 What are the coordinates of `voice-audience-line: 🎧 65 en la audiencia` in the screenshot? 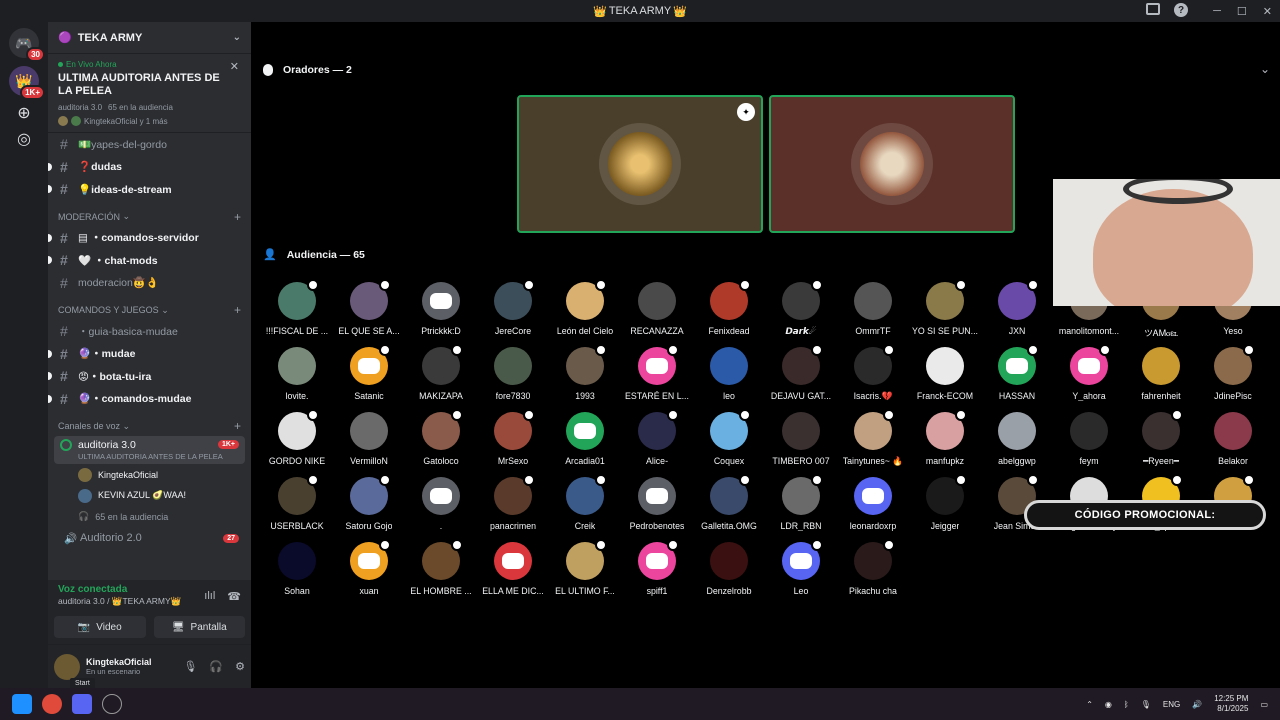 It's located at (149, 516).